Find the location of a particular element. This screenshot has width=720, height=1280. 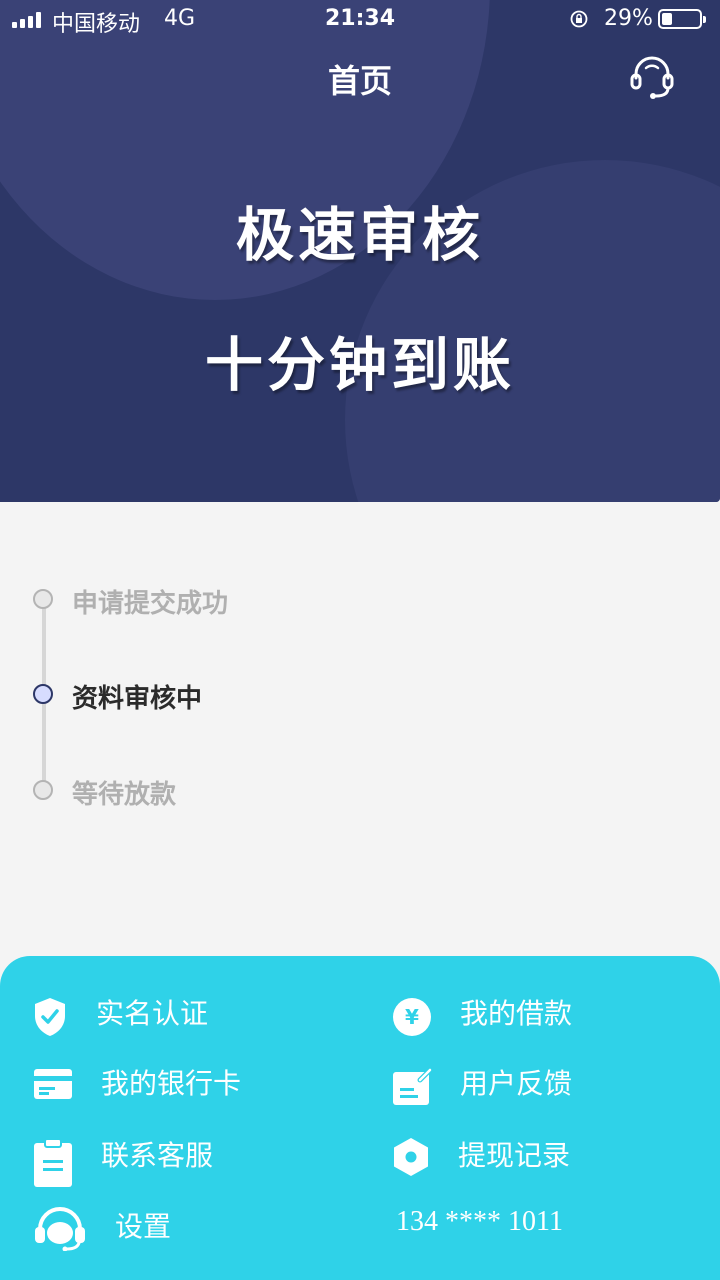

user-phone-number: 134 **** 1011 is located at coordinates (479, 1221).